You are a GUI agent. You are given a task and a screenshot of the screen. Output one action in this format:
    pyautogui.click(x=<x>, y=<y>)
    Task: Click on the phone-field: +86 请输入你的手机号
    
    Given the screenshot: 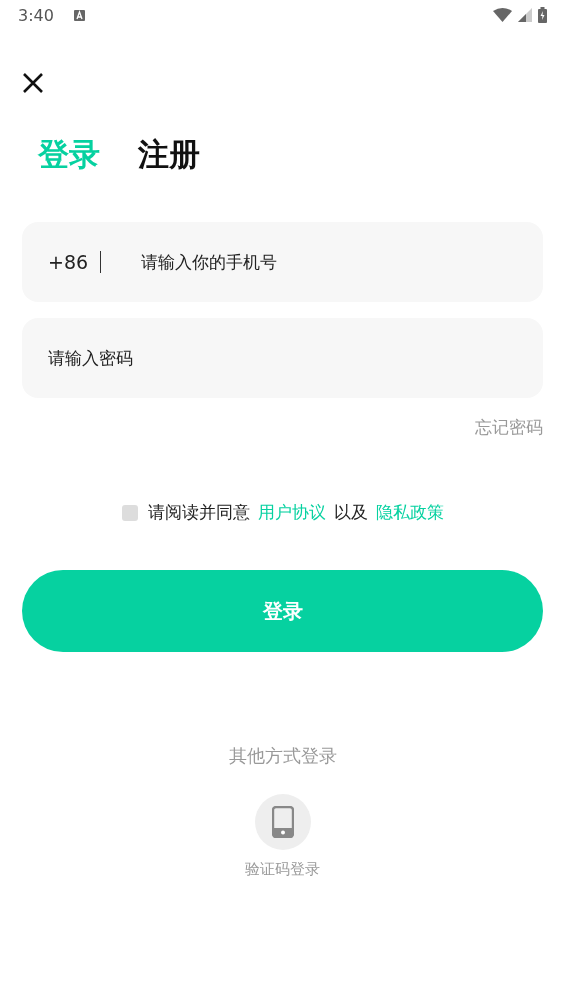 What is the action you would take?
    pyautogui.click(x=282, y=262)
    